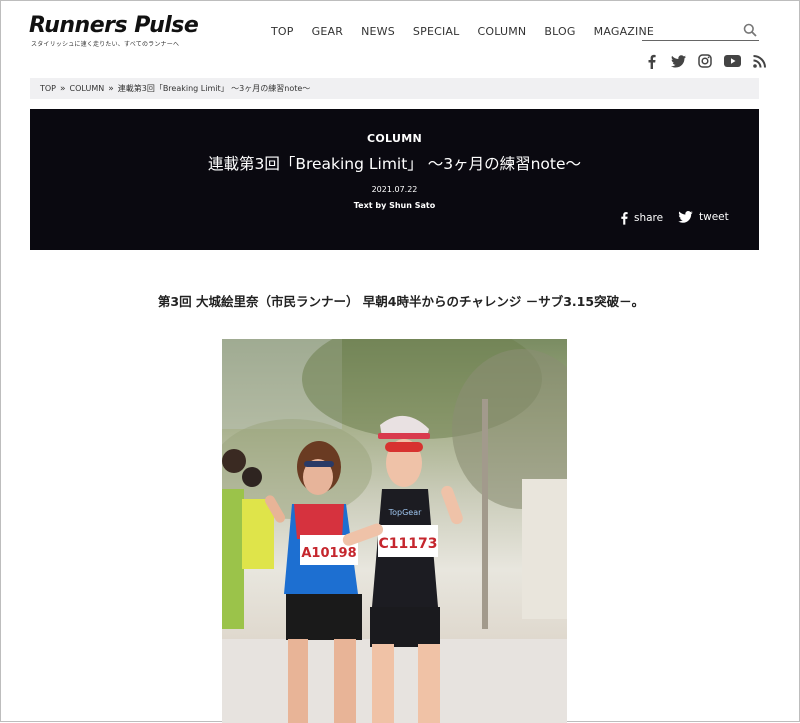  What do you see at coordinates (378, 31) in the screenshot?
I see `nav-item-news: NEWS` at bounding box center [378, 31].